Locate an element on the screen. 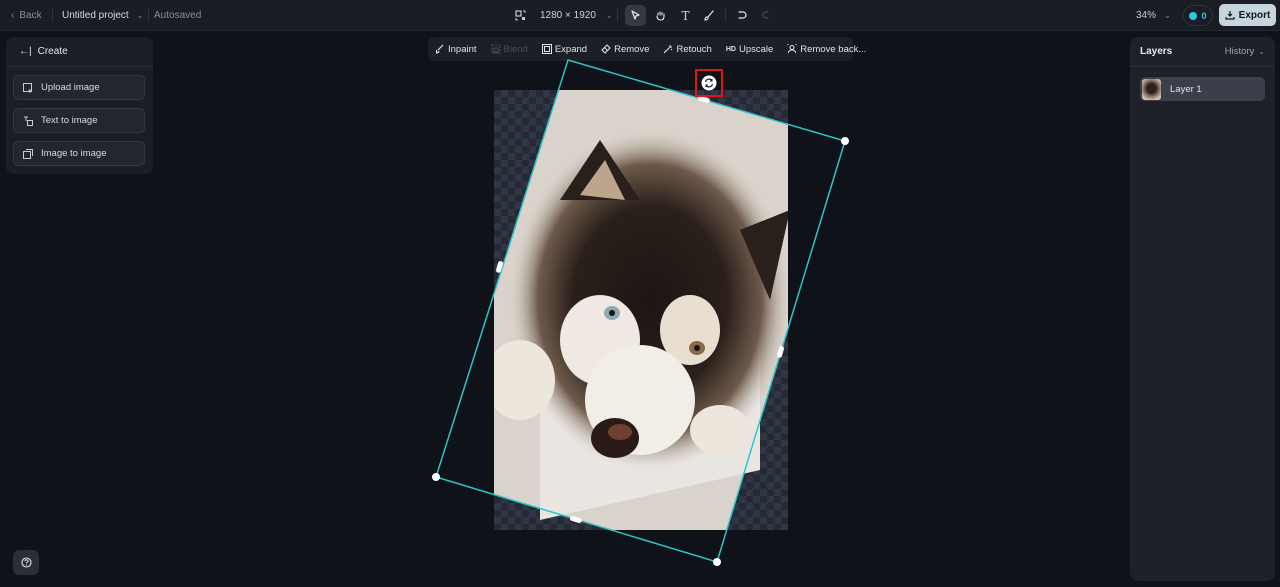 The image size is (1280, 587). rotate-handle is located at coordinates (709, 83).